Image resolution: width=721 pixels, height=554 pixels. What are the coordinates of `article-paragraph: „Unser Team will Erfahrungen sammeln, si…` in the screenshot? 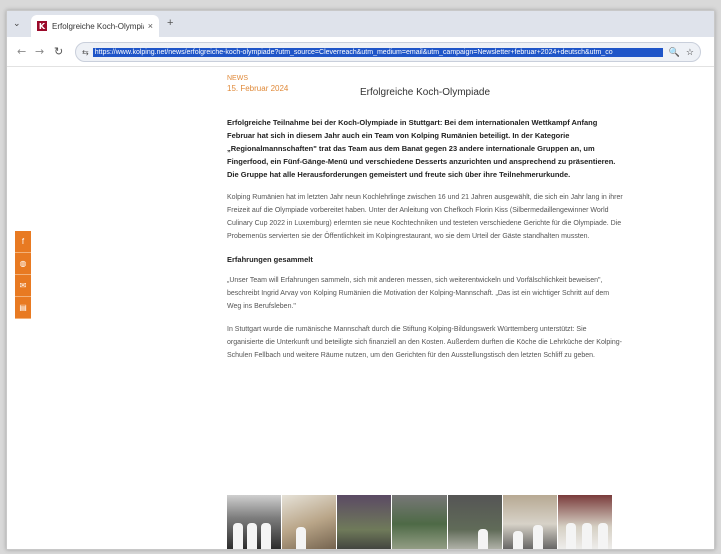 It's located at (418, 293).